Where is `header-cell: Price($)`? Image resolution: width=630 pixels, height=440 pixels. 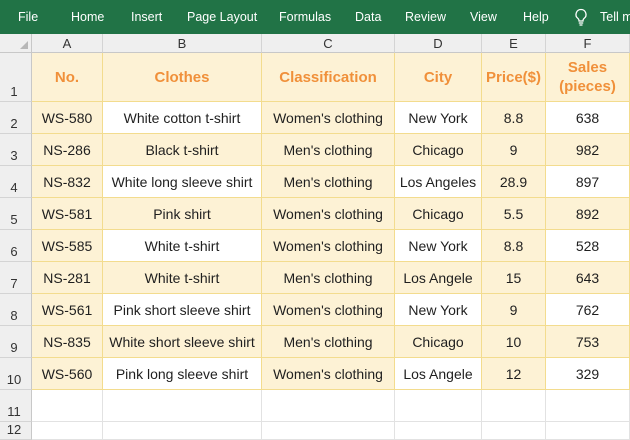 header-cell: Price($) is located at coordinates (514, 77).